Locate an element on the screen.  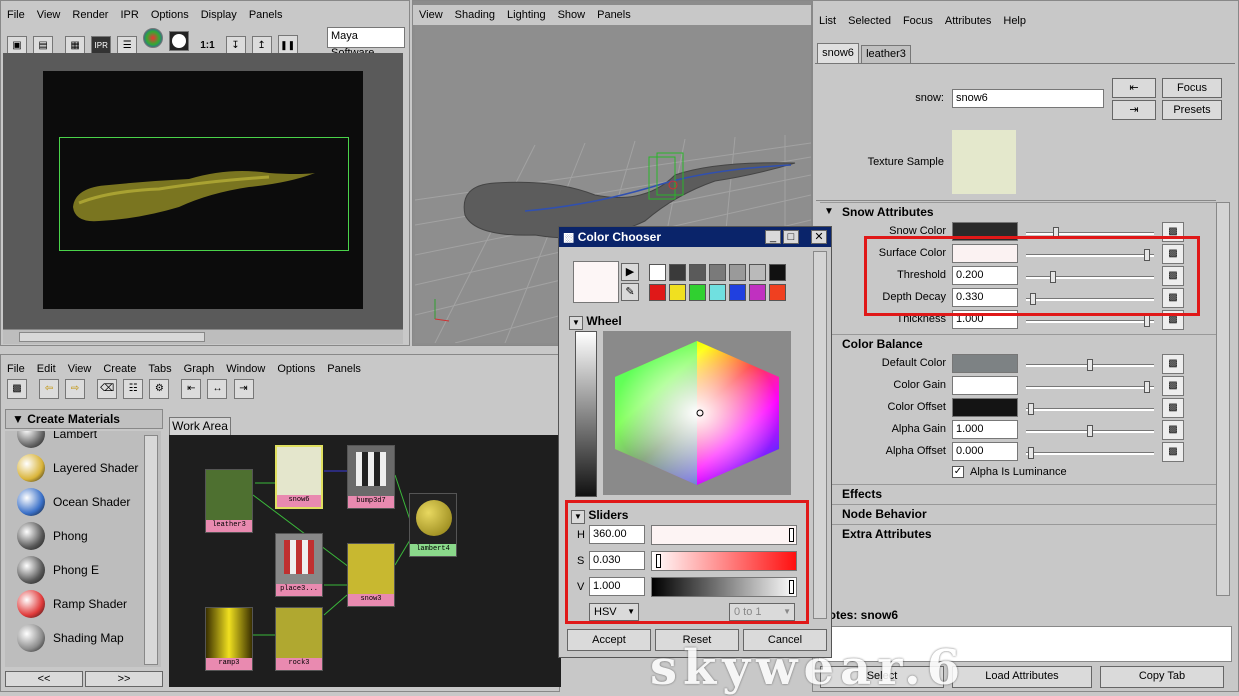
ae-menu-selected: Selected is located at coordinates (869, 21).